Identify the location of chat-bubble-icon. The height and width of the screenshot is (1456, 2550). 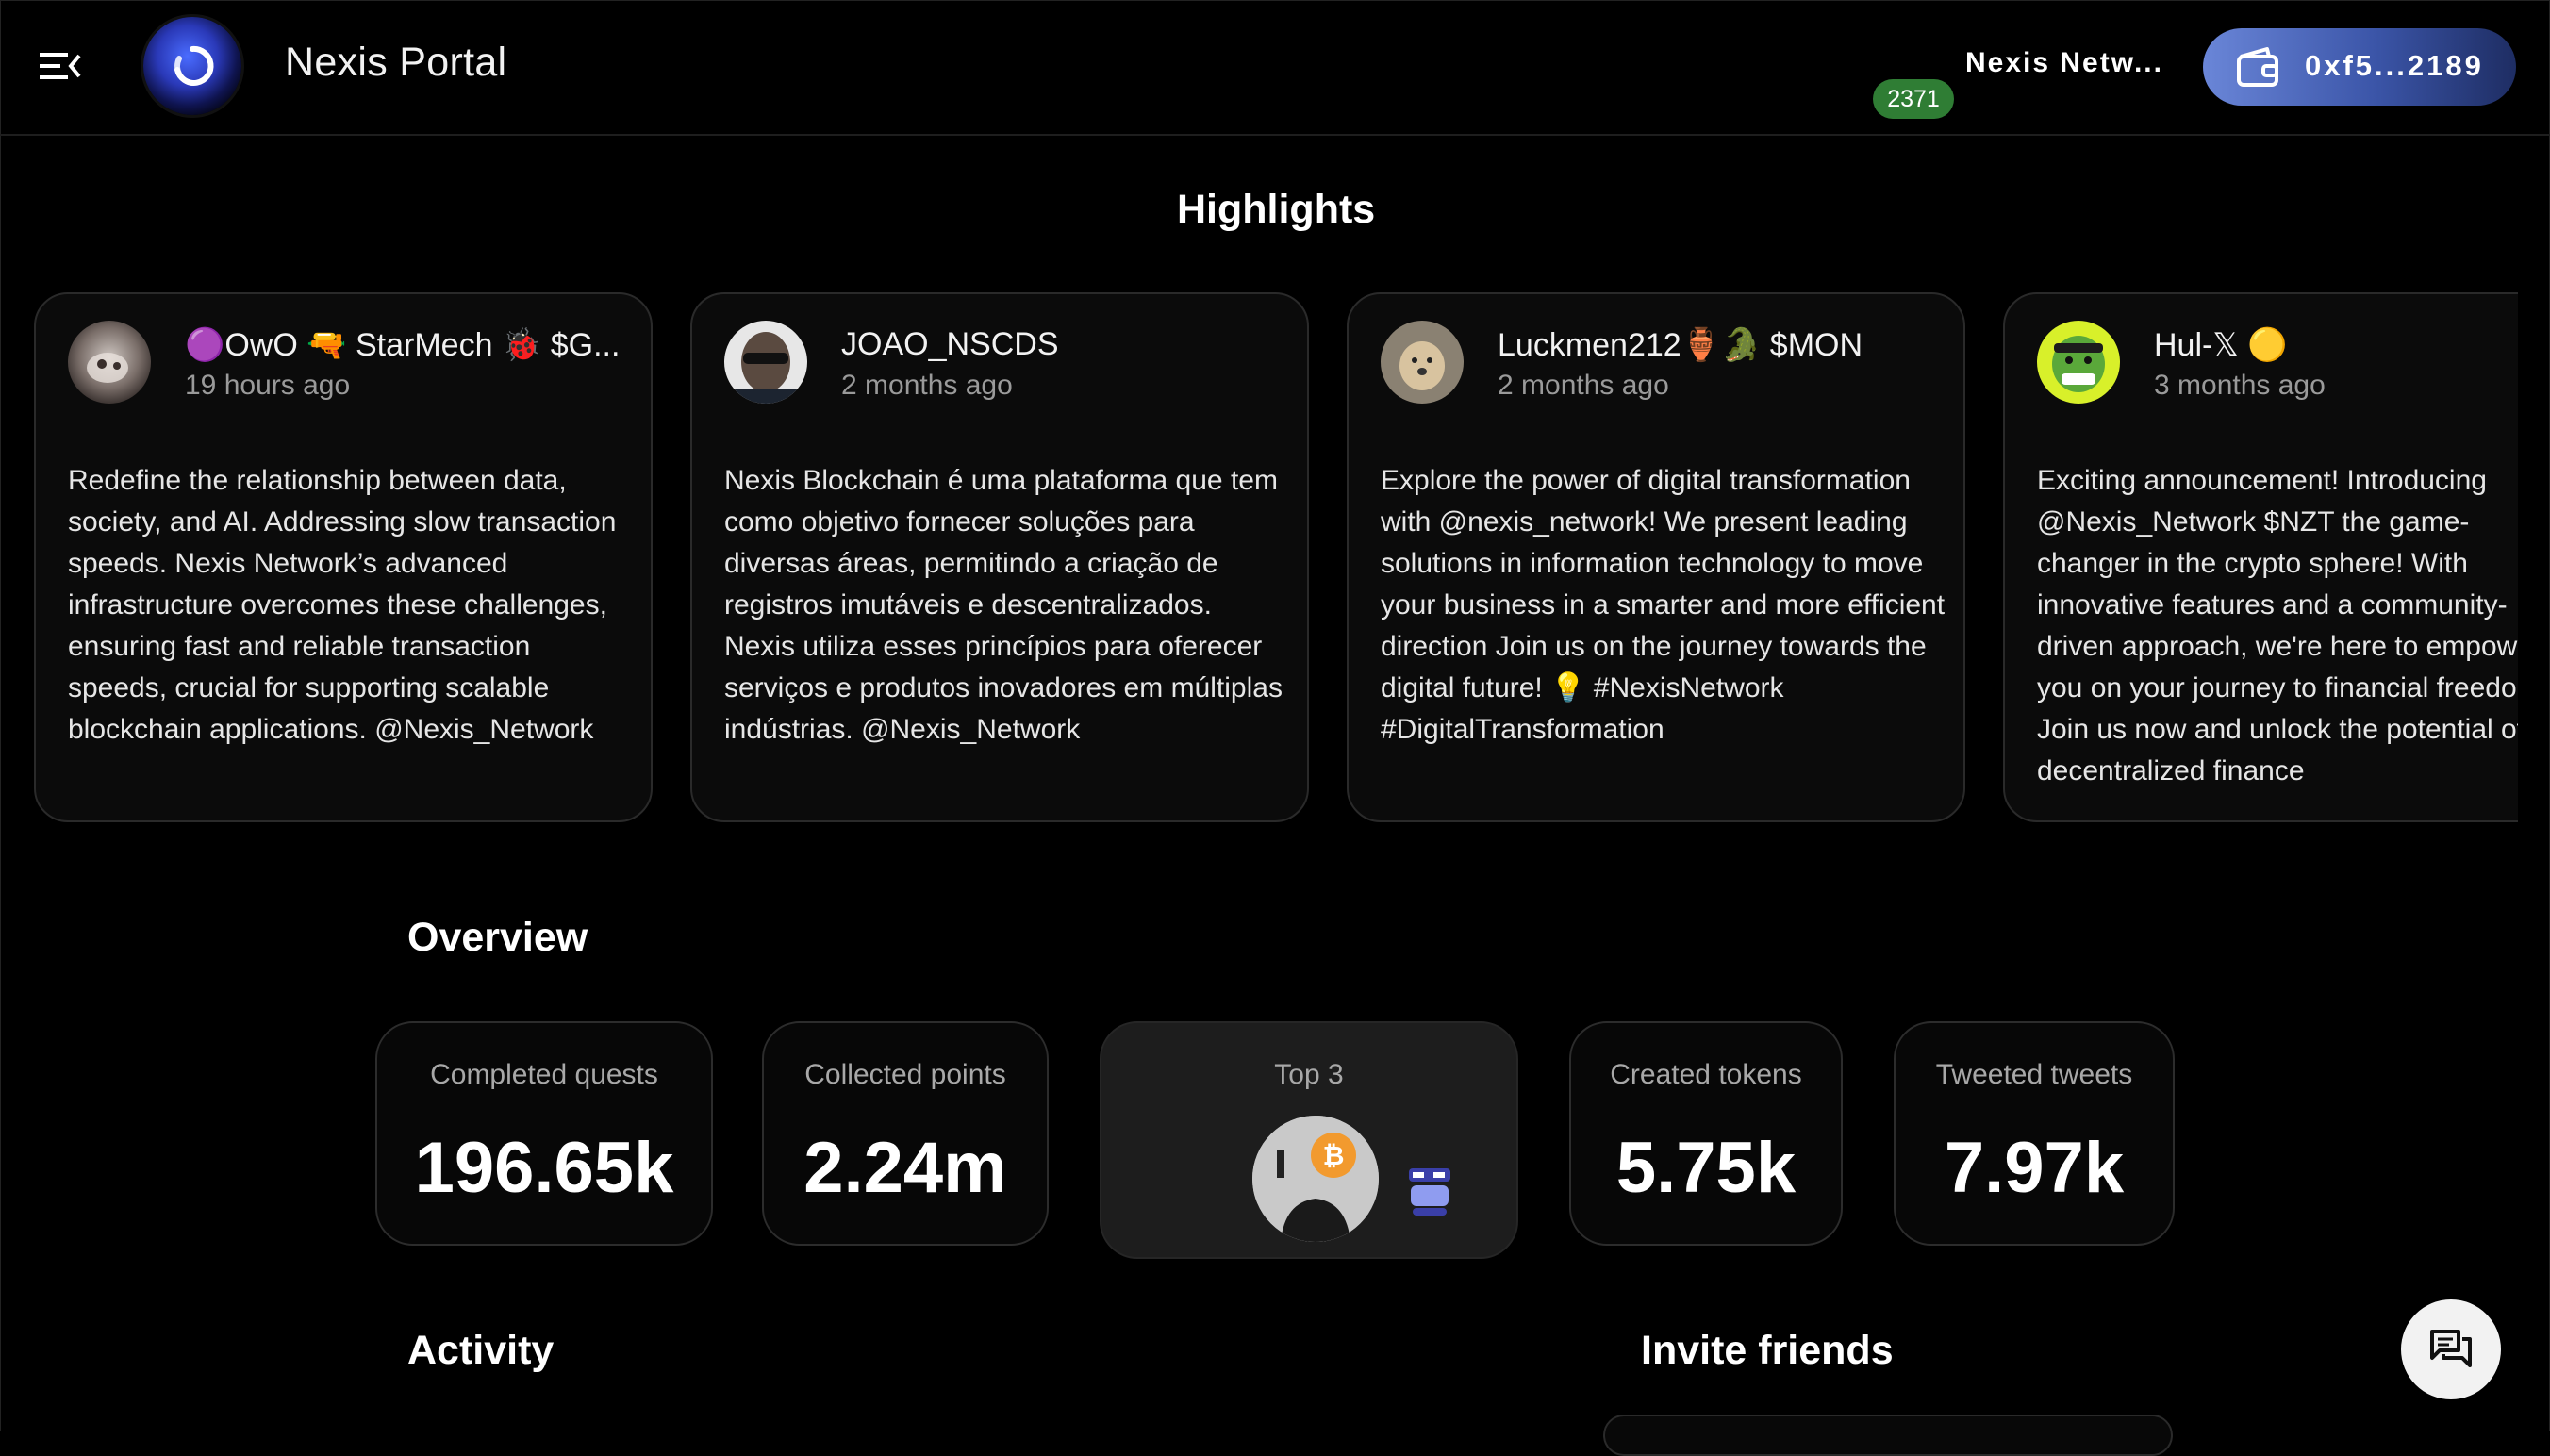
(2451, 1348).